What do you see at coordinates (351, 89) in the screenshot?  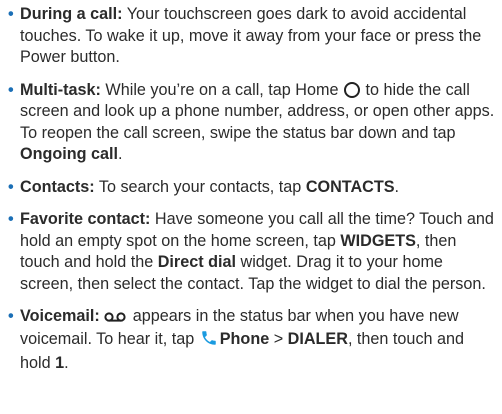 I see `home-icon` at bounding box center [351, 89].